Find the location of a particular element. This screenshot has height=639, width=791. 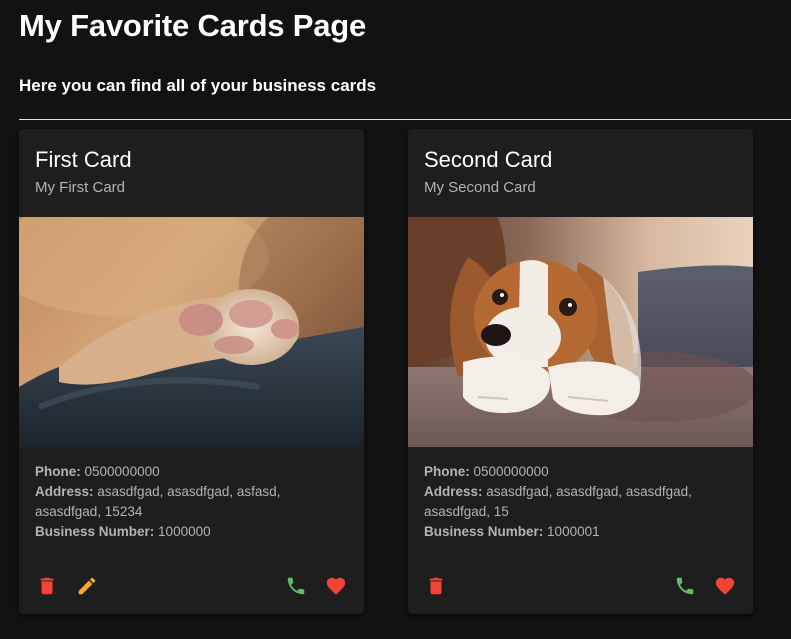

edit-icon is located at coordinates (87, 586).